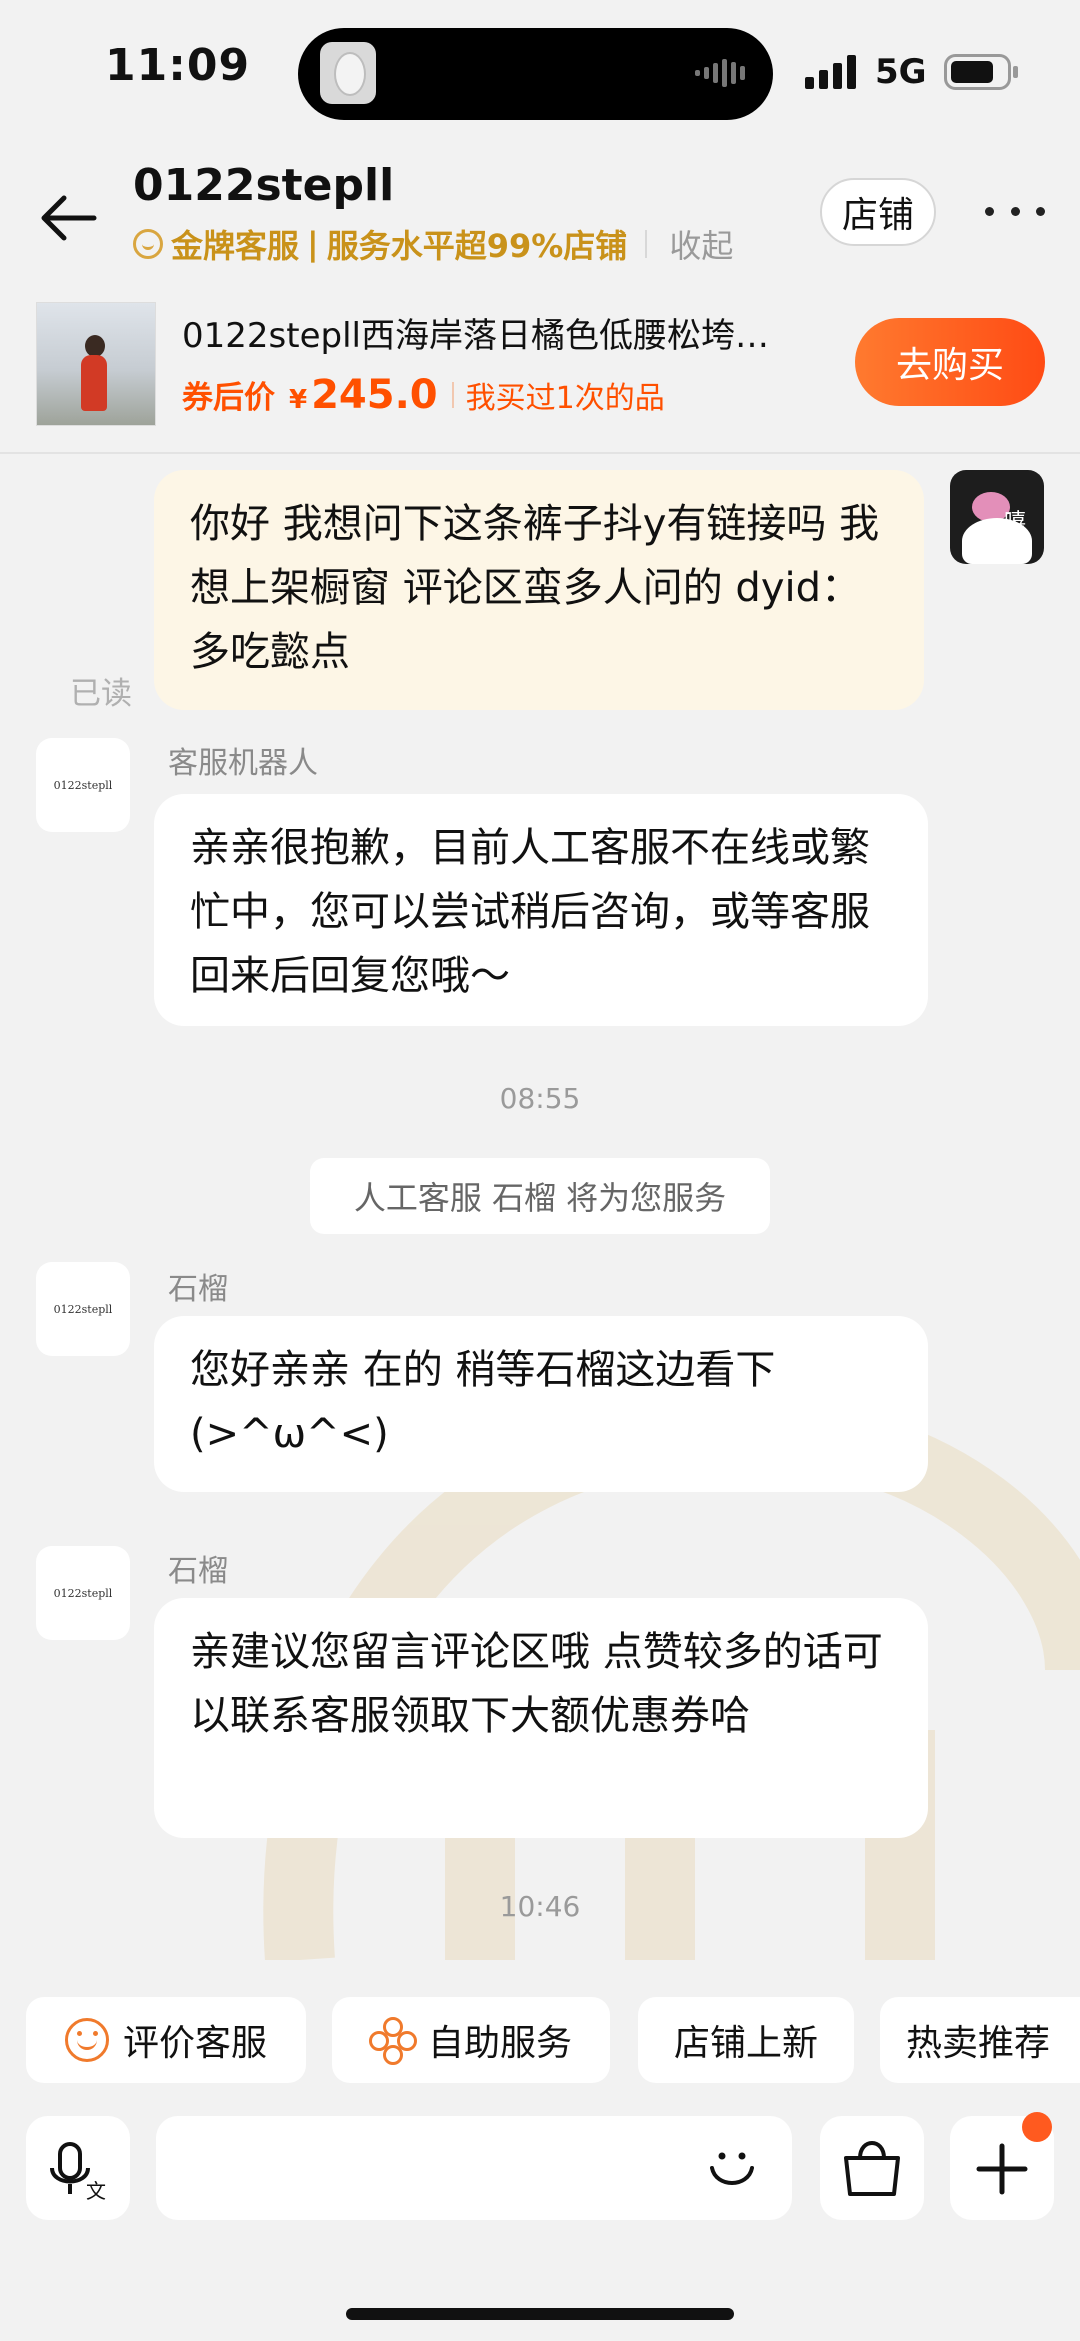 The height and width of the screenshot is (2341, 1080). What do you see at coordinates (540, 1196) in the screenshot?
I see `system-notice: 人工客服 石榴 将为您服务` at bounding box center [540, 1196].